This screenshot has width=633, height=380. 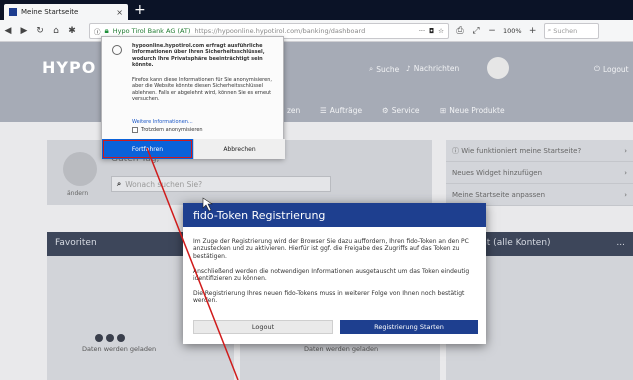 I want to click on browser-search-input: ⌕ Suchen, so click(x=571, y=30).